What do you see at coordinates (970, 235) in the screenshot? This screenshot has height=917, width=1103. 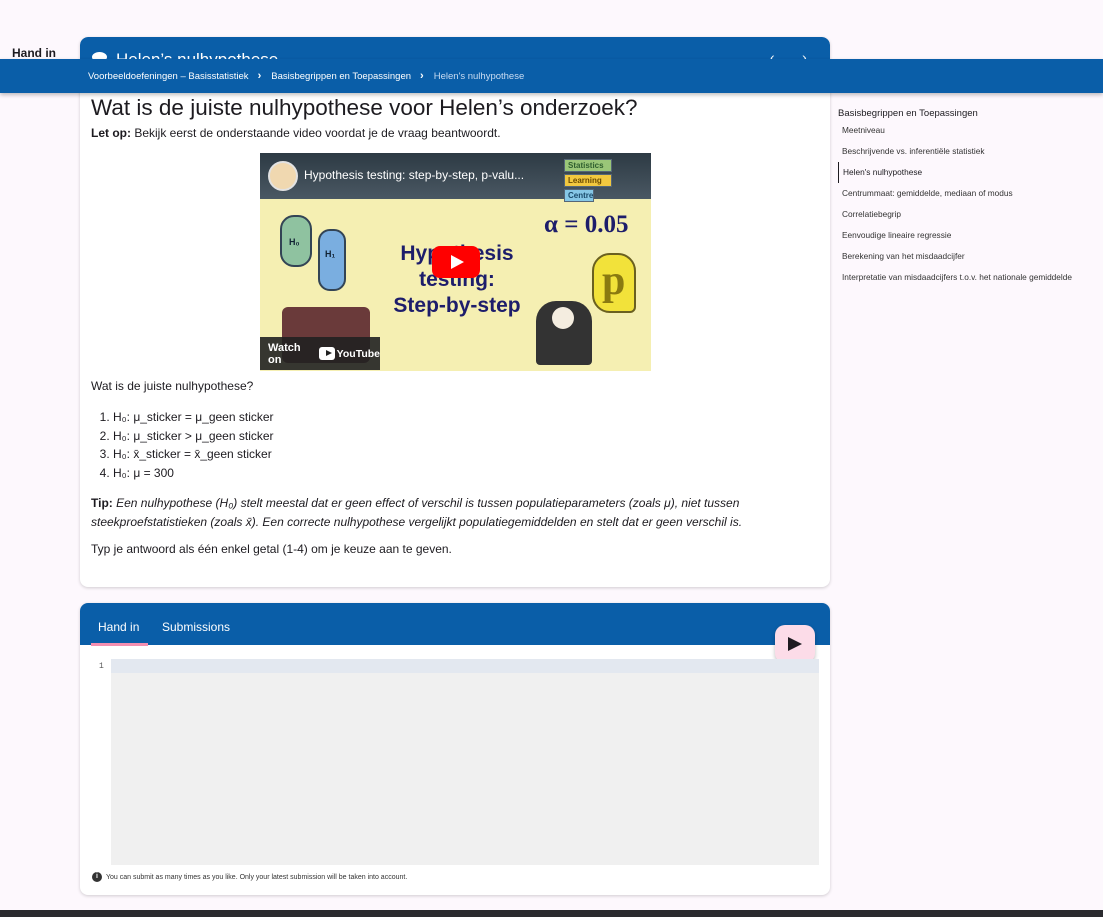 I see `toc-item: Eenvoudige lineaire regressie` at bounding box center [970, 235].